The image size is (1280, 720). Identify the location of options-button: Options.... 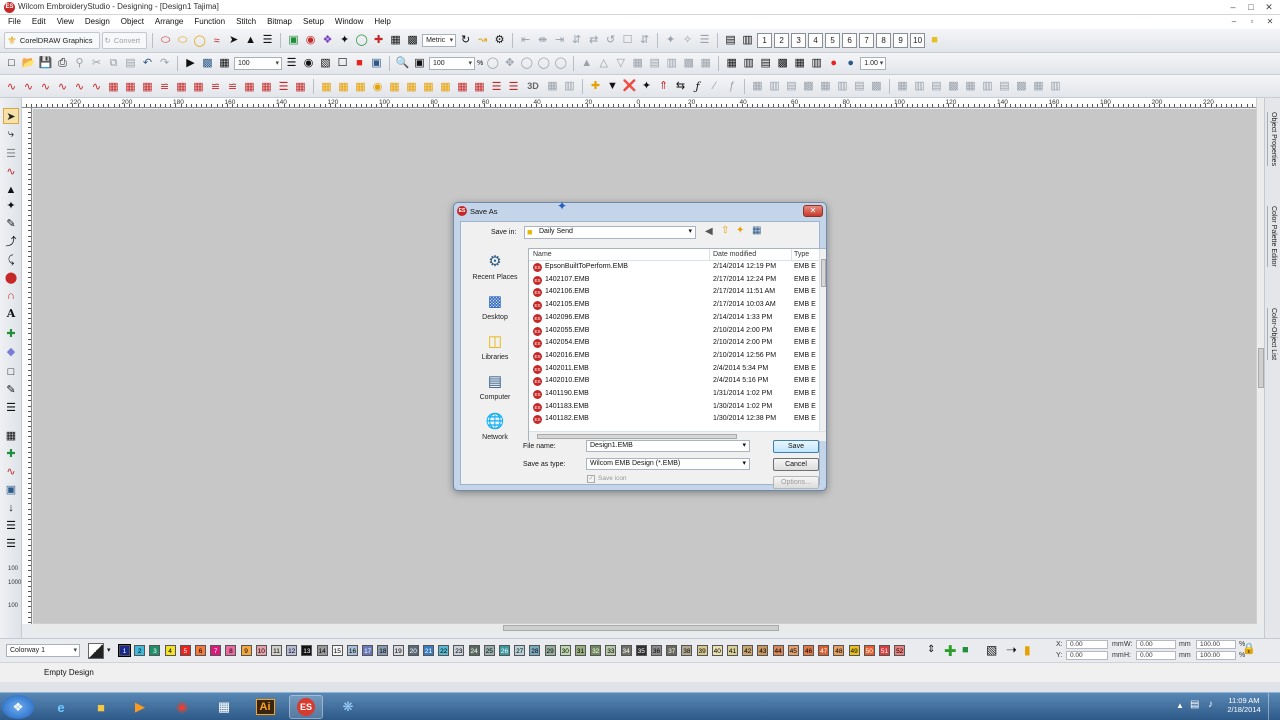
(796, 482).